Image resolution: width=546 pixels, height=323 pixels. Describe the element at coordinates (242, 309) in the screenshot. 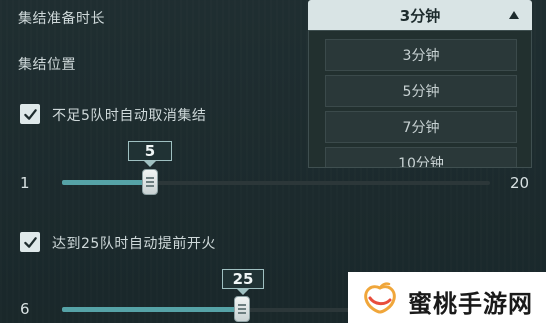

I see `slider2-handle` at that location.